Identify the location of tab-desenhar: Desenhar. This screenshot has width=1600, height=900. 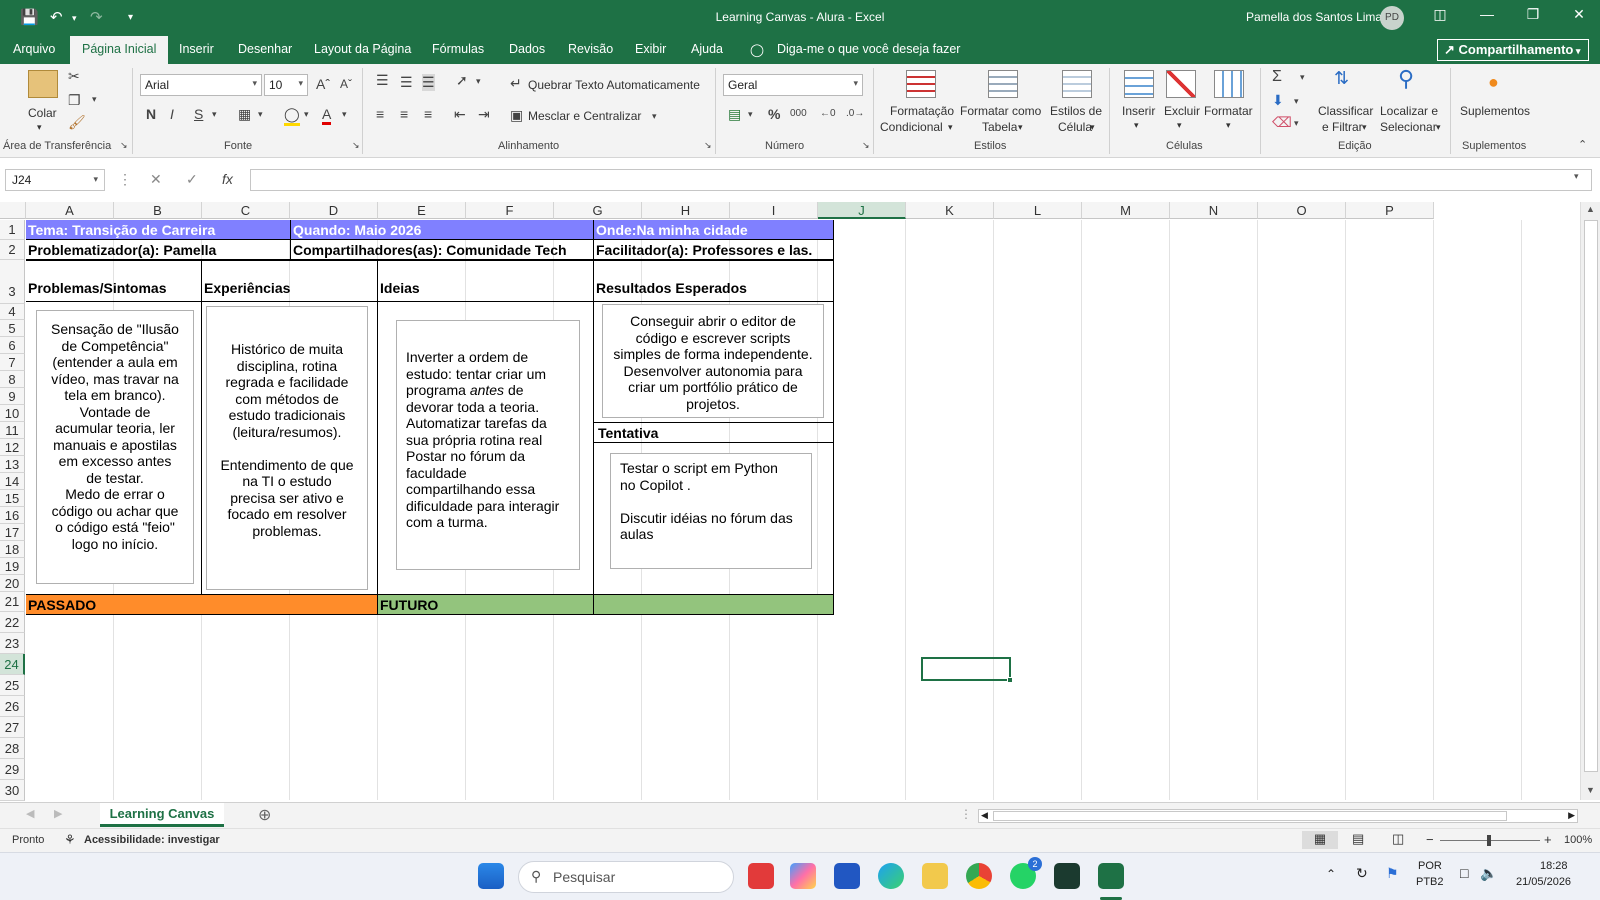
(265, 49).